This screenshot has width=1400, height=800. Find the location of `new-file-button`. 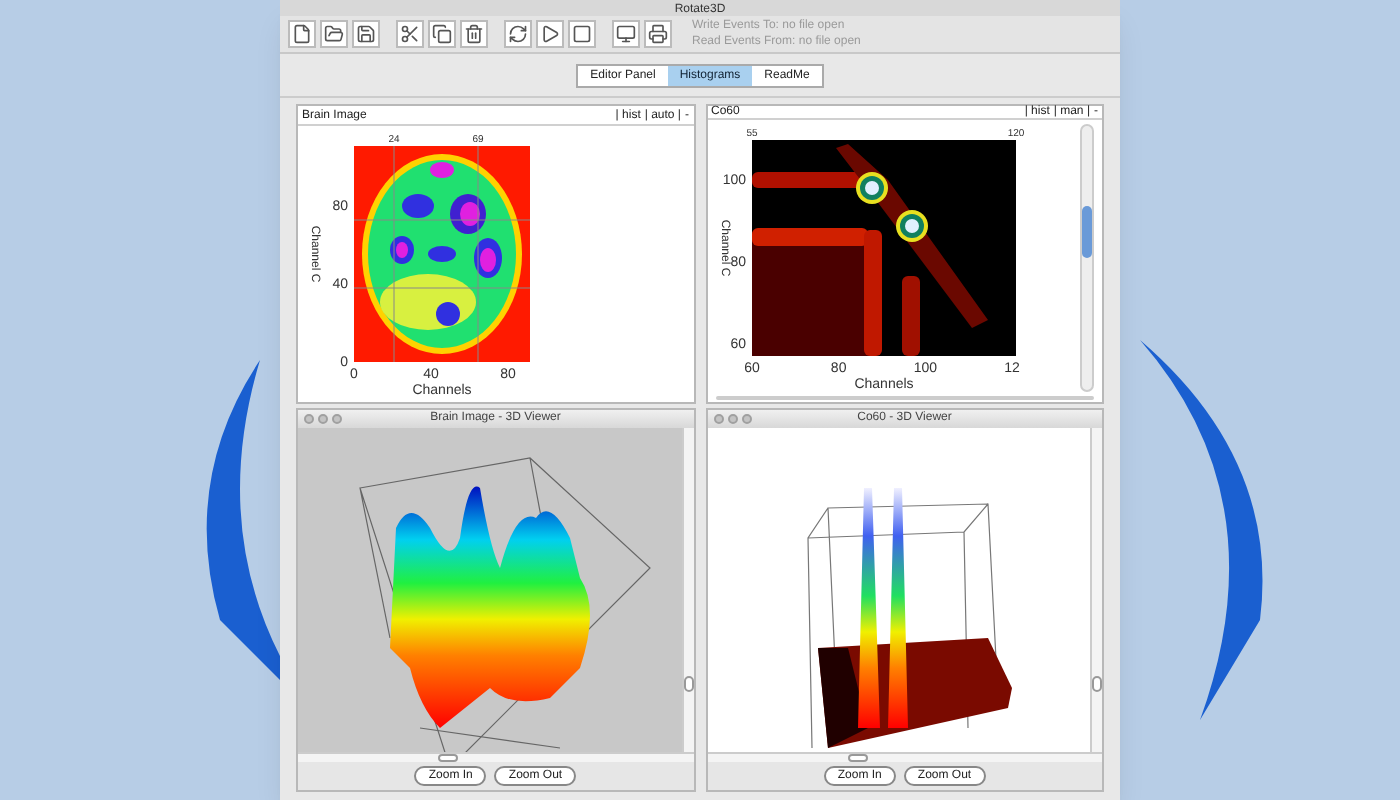

new-file-button is located at coordinates (302, 34).